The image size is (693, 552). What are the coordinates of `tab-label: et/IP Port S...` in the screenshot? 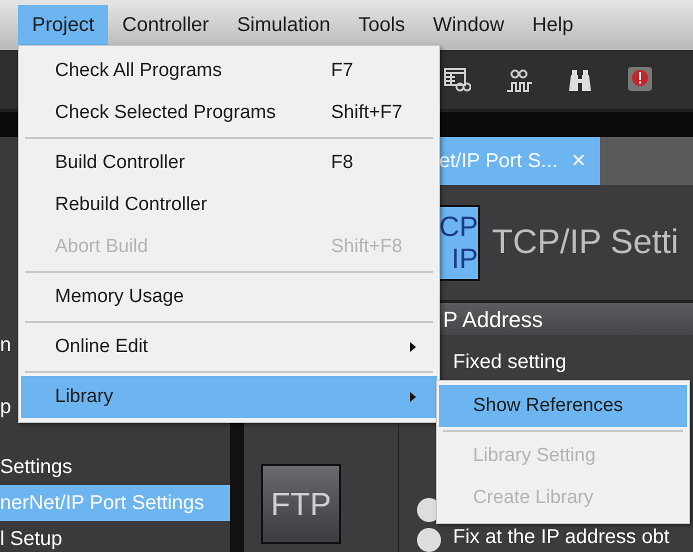 It's located at (498, 161).